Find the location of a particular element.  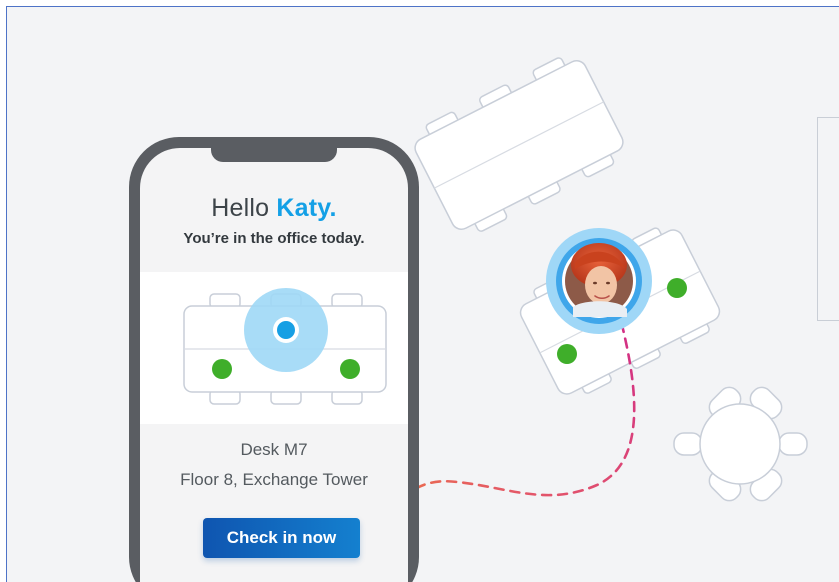

desk-name: Desk M7 is located at coordinates (274, 449).